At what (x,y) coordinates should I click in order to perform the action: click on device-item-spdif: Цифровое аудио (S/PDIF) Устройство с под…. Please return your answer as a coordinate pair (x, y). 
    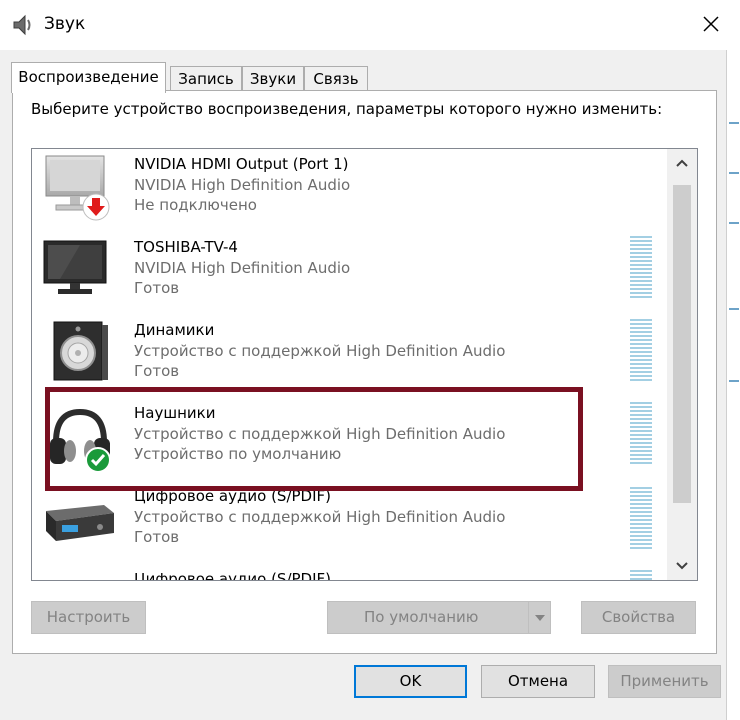
    Looking at the image, I should click on (347, 522).